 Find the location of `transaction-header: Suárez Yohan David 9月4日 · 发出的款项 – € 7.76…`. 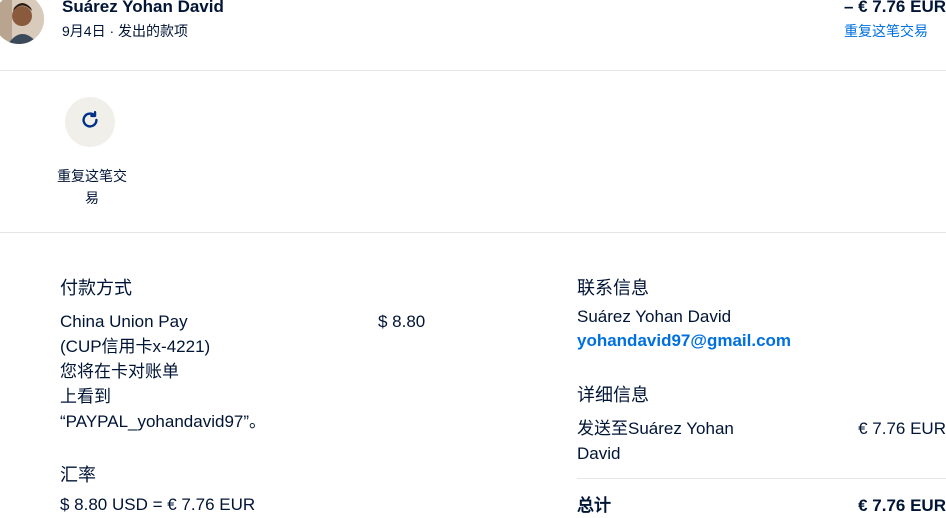

transaction-header: Suárez Yohan David 9月4日 · 发出的款项 – € 7.76… is located at coordinates (473, 35).